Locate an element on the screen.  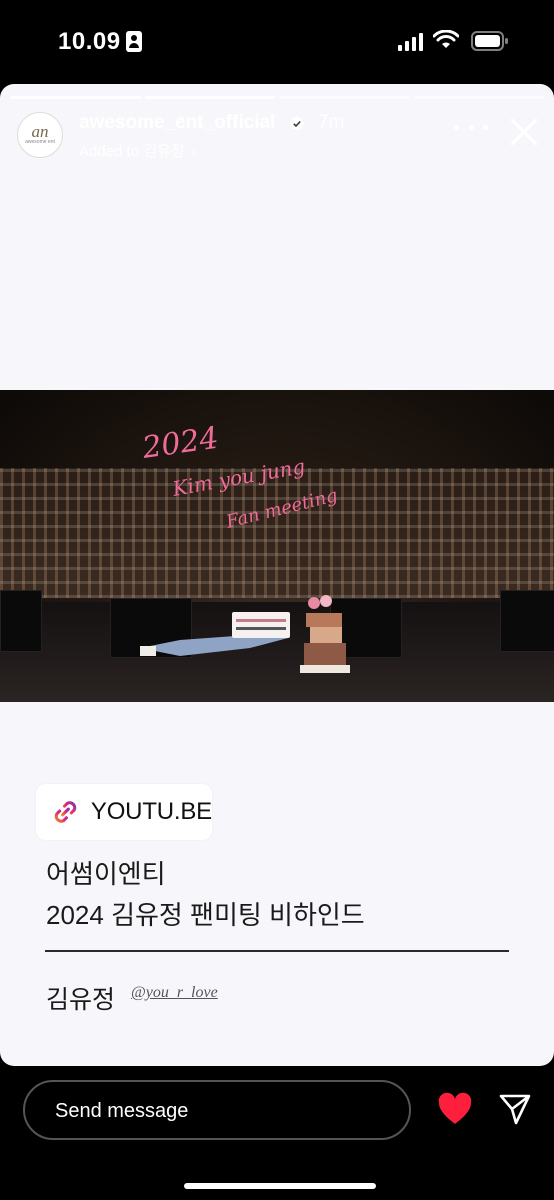
title-name: Kim you jung is located at coordinates (238, 477).